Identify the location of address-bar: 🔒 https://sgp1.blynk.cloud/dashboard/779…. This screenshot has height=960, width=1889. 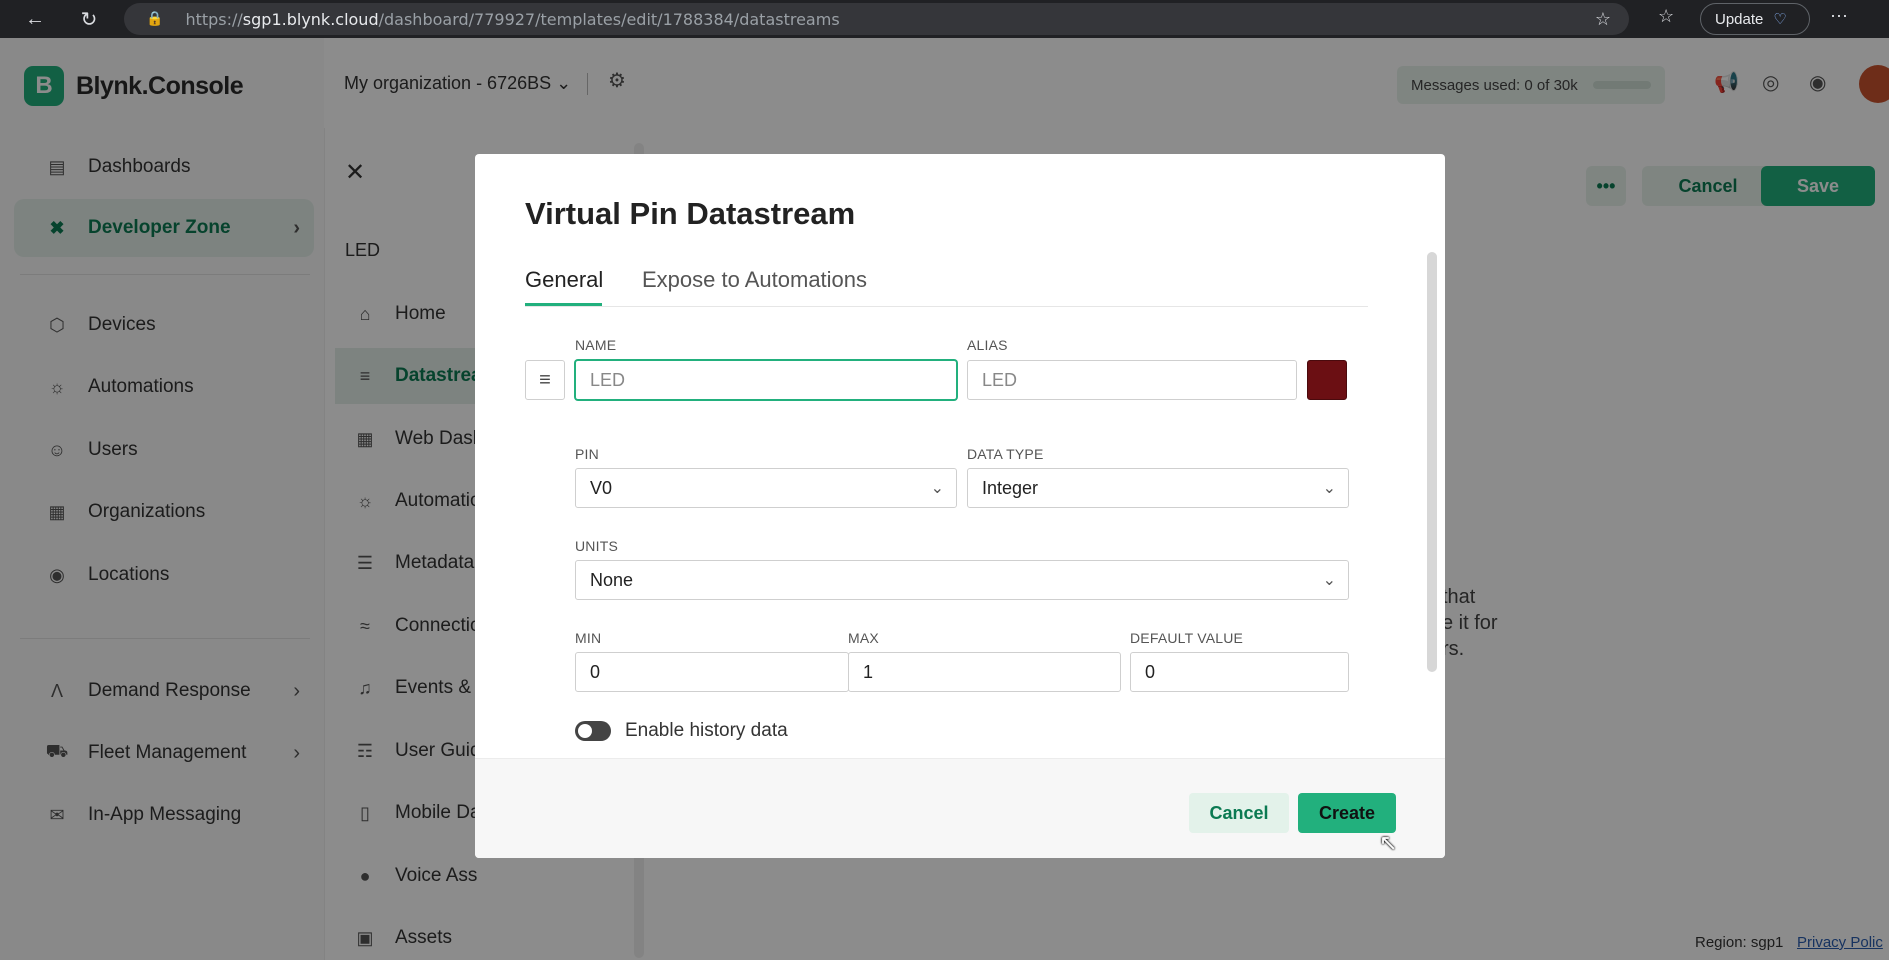
(876, 19).